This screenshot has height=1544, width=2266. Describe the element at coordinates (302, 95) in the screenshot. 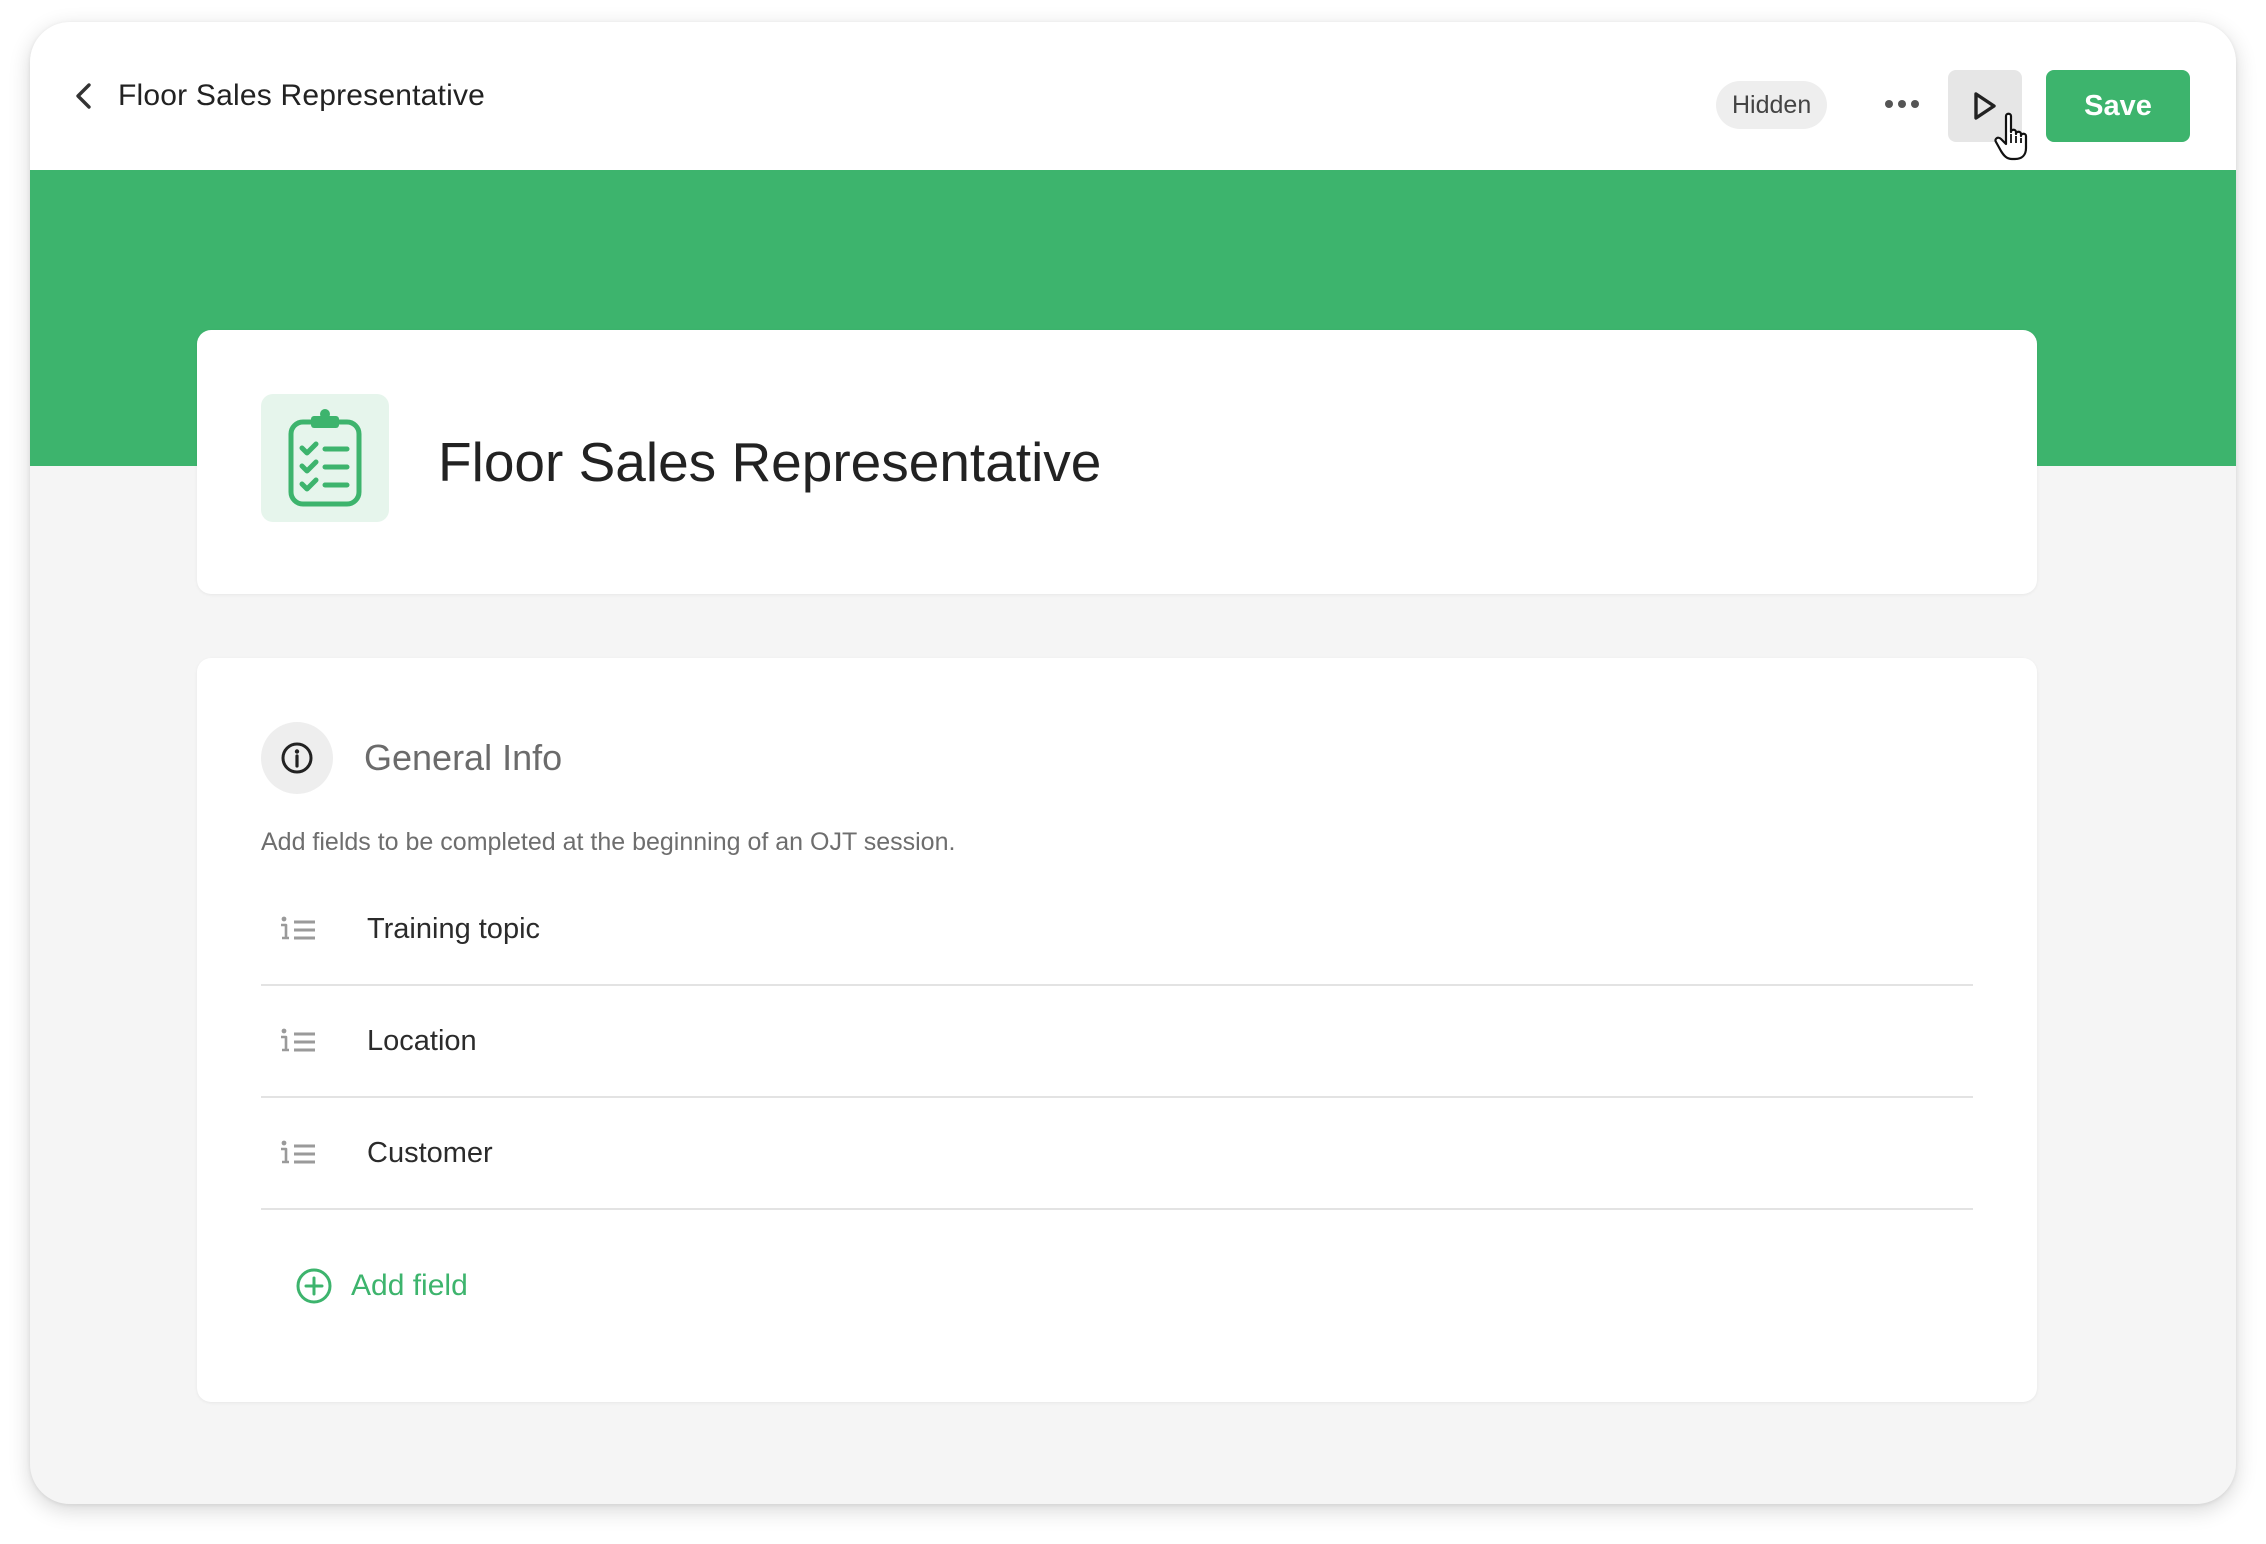

I see `page-title: Floor Sales Representative` at that location.